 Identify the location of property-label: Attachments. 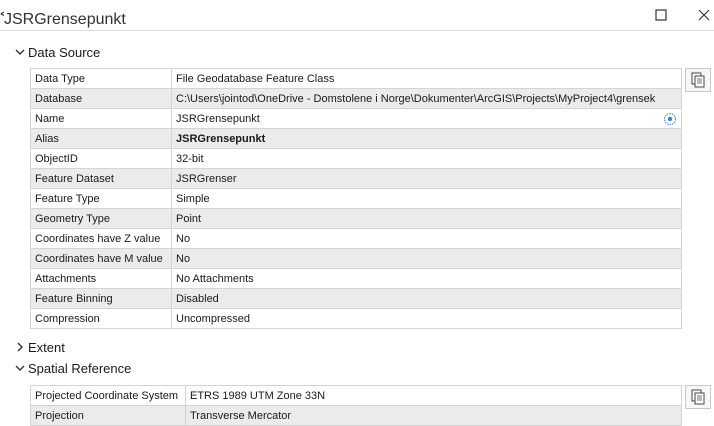
(101, 278).